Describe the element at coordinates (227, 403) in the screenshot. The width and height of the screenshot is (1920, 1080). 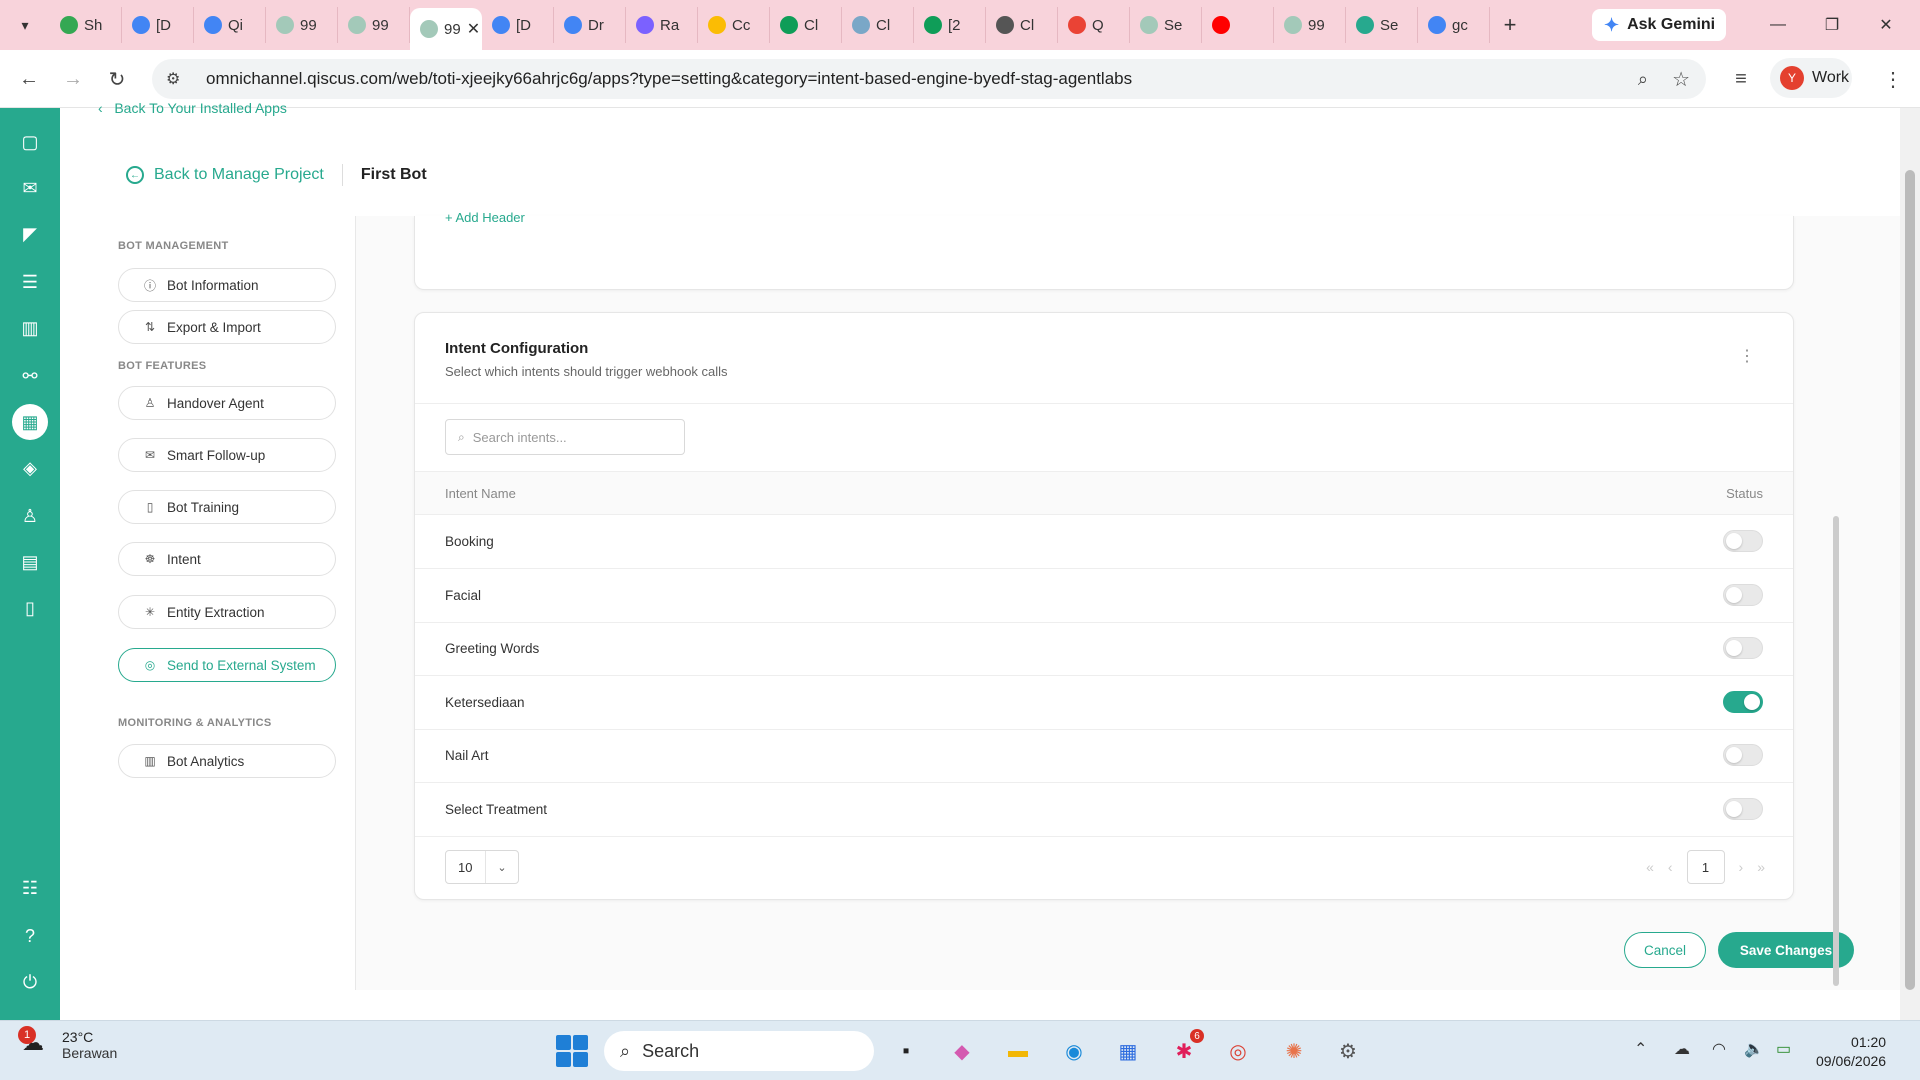
I see `sidebar-item-handover-agent: ♙ Handover Agent` at that location.